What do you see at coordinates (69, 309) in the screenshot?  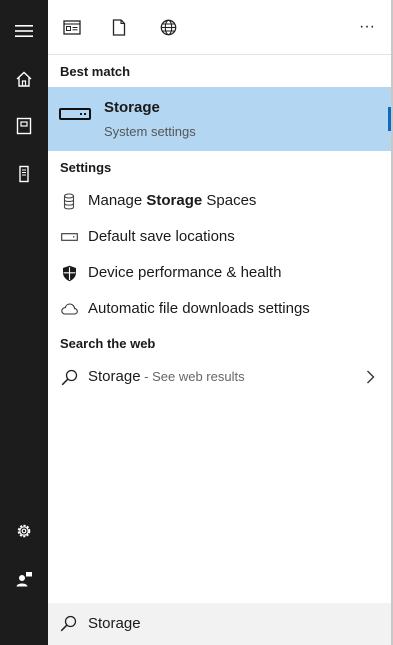 I see `cloud-icon` at bounding box center [69, 309].